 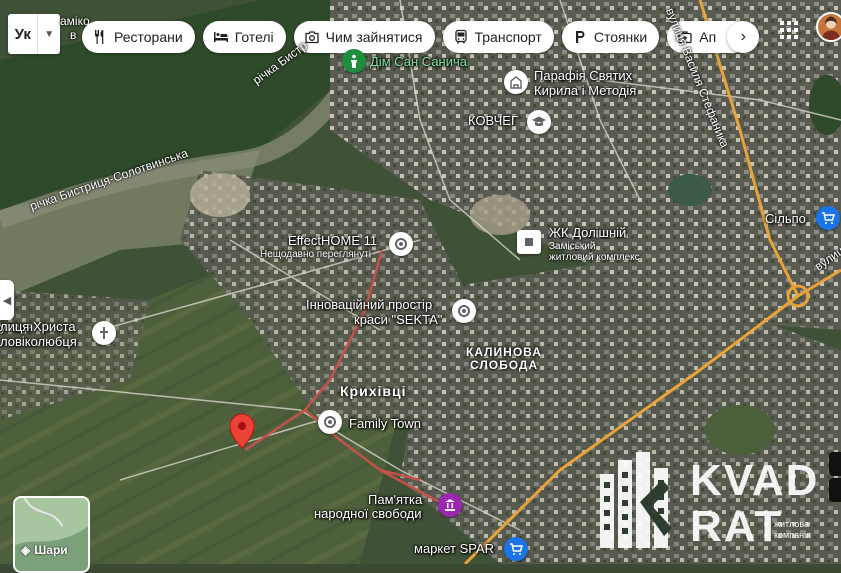 I want to click on chip-label: Ресторани, so click(x=148, y=37).